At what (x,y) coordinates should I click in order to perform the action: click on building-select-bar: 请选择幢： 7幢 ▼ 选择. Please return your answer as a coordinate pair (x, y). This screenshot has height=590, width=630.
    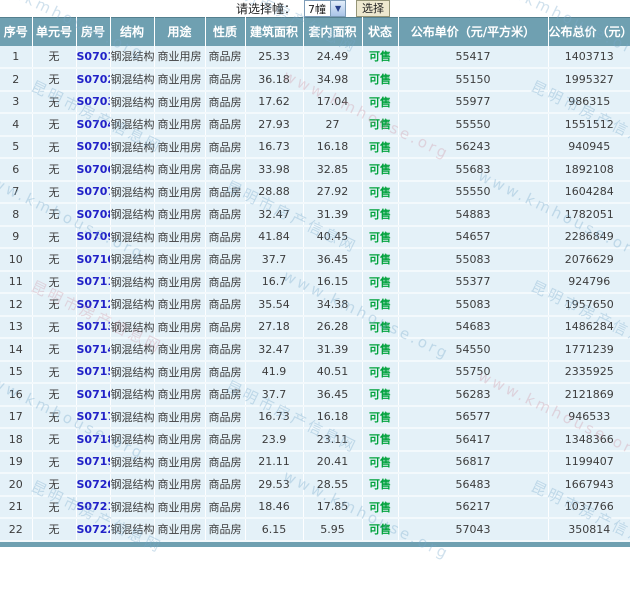
    Looking at the image, I should click on (315, 8).